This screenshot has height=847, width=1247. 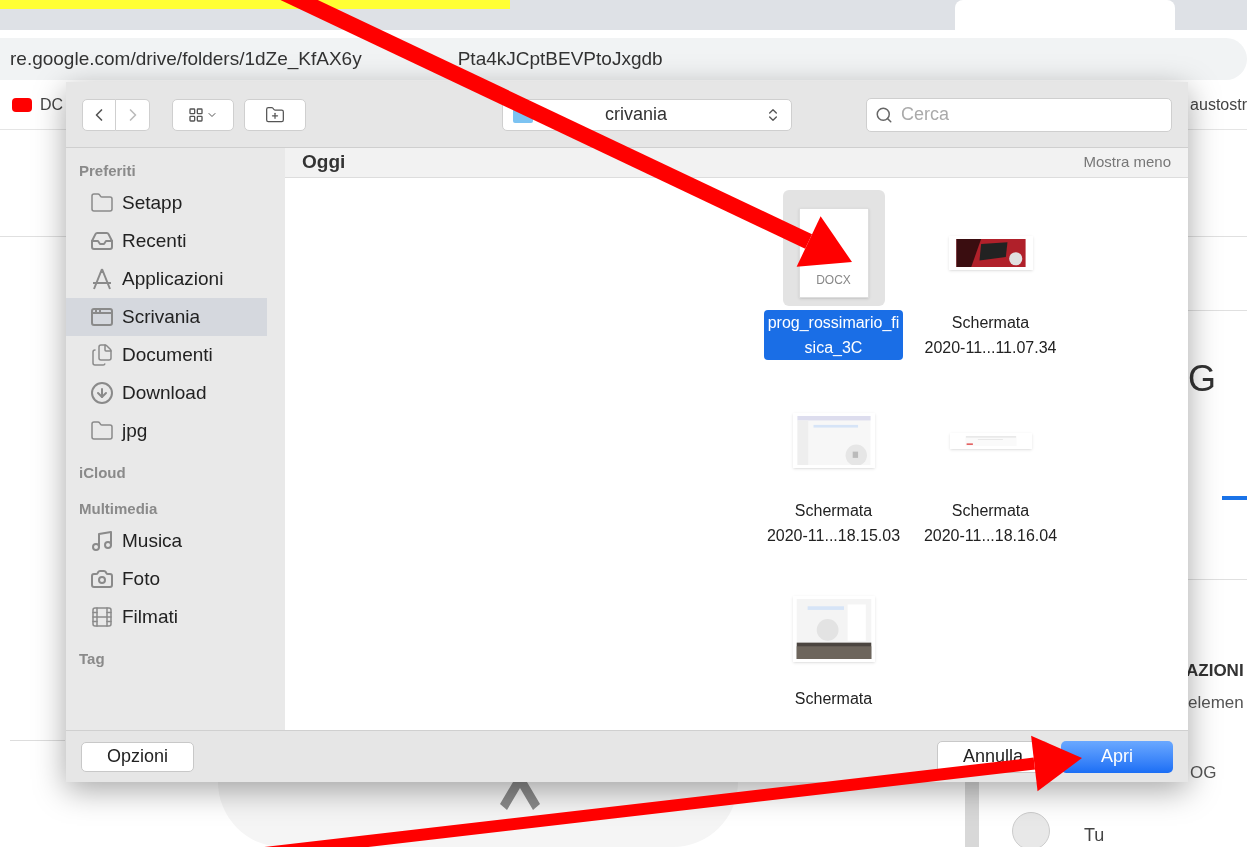 What do you see at coordinates (166, 241) in the screenshot?
I see `sidebar-item: Recenti` at bounding box center [166, 241].